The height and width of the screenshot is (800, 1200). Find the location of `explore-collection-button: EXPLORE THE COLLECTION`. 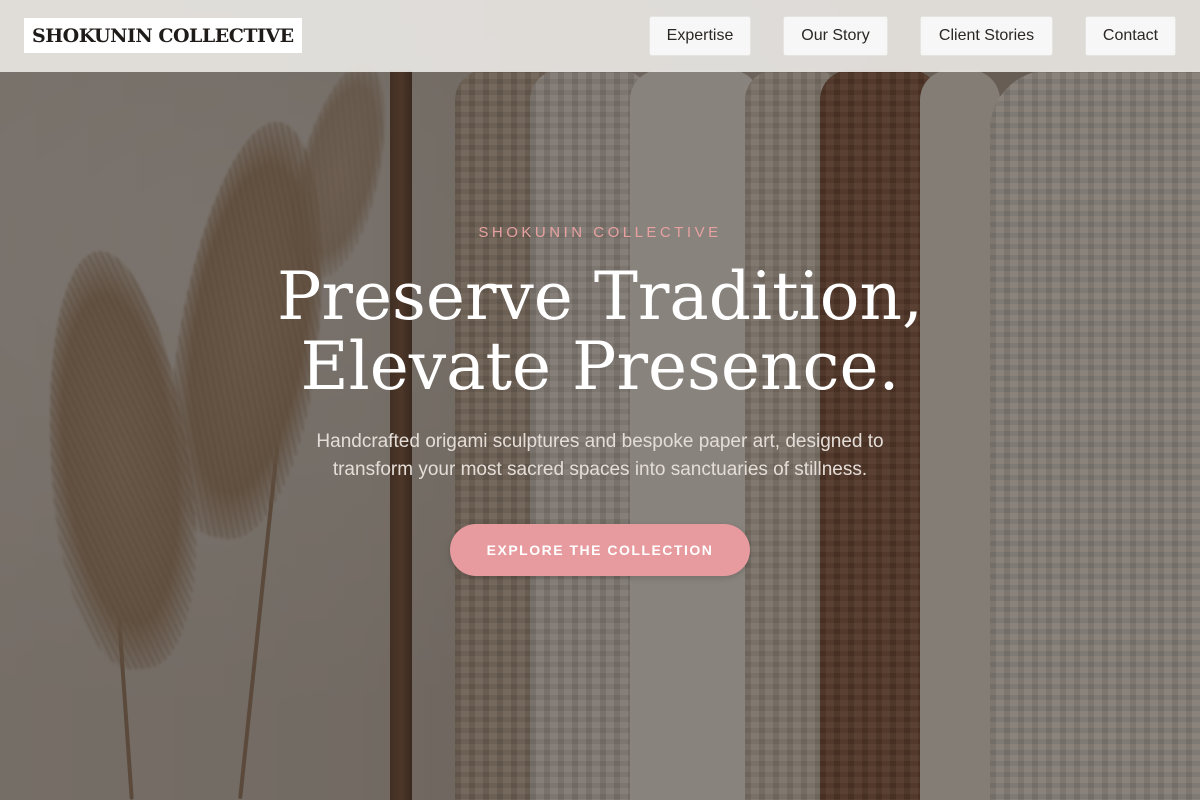

explore-collection-button: EXPLORE THE COLLECTION is located at coordinates (600, 550).